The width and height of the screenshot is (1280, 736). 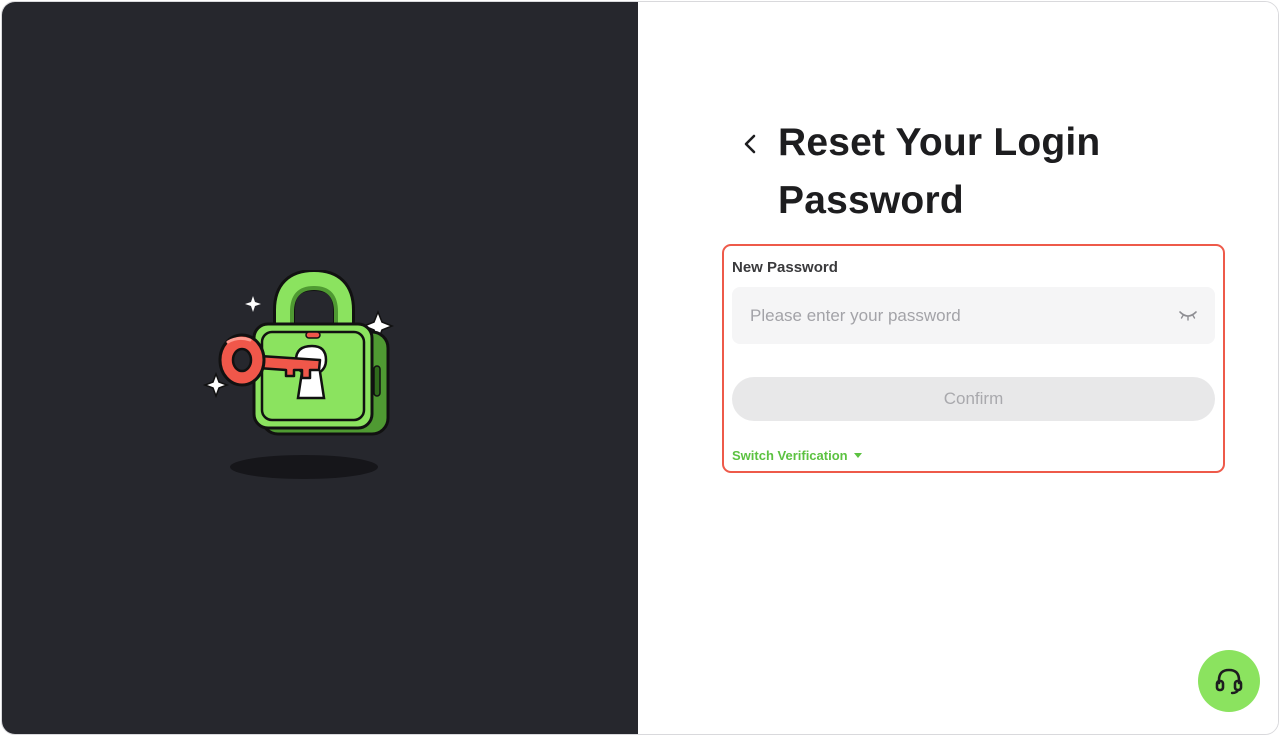 What do you see at coordinates (942, 315) in the screenshot?
I see `new-password-input` at bounding box center [942, 315].